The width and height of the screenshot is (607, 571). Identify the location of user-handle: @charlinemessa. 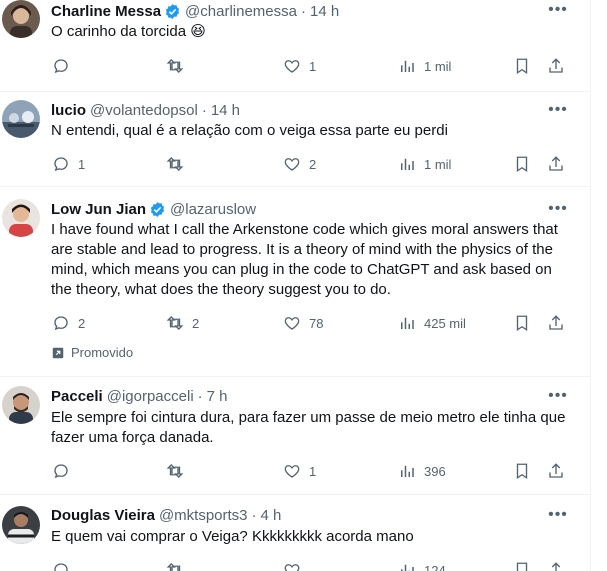
(241, 11).